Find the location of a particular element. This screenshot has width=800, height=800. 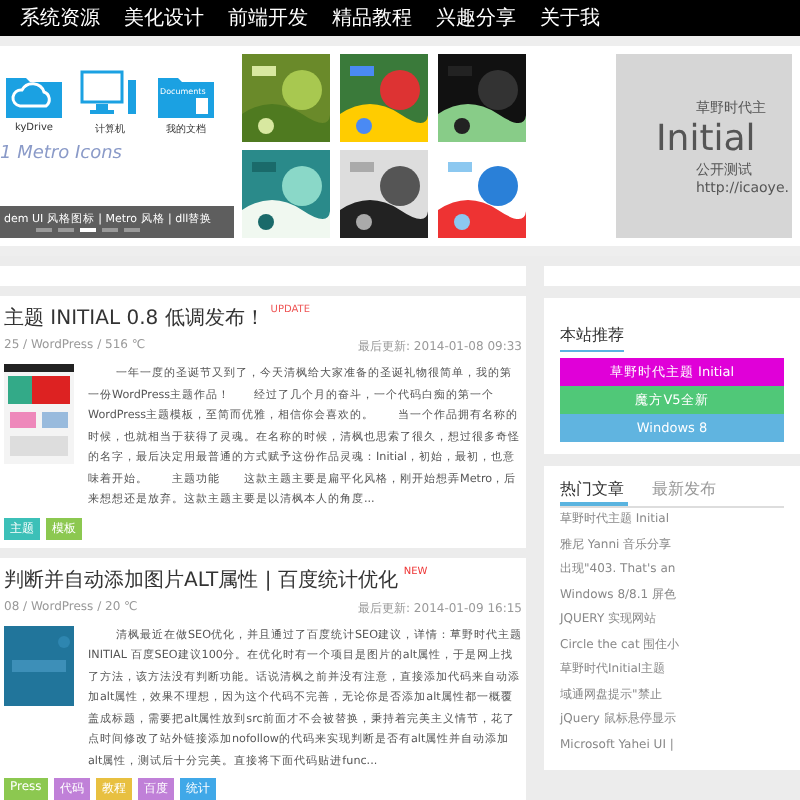

post-title: 主题 INITIAL 0.8 低调发布！ is located at coordinates (134, 318).